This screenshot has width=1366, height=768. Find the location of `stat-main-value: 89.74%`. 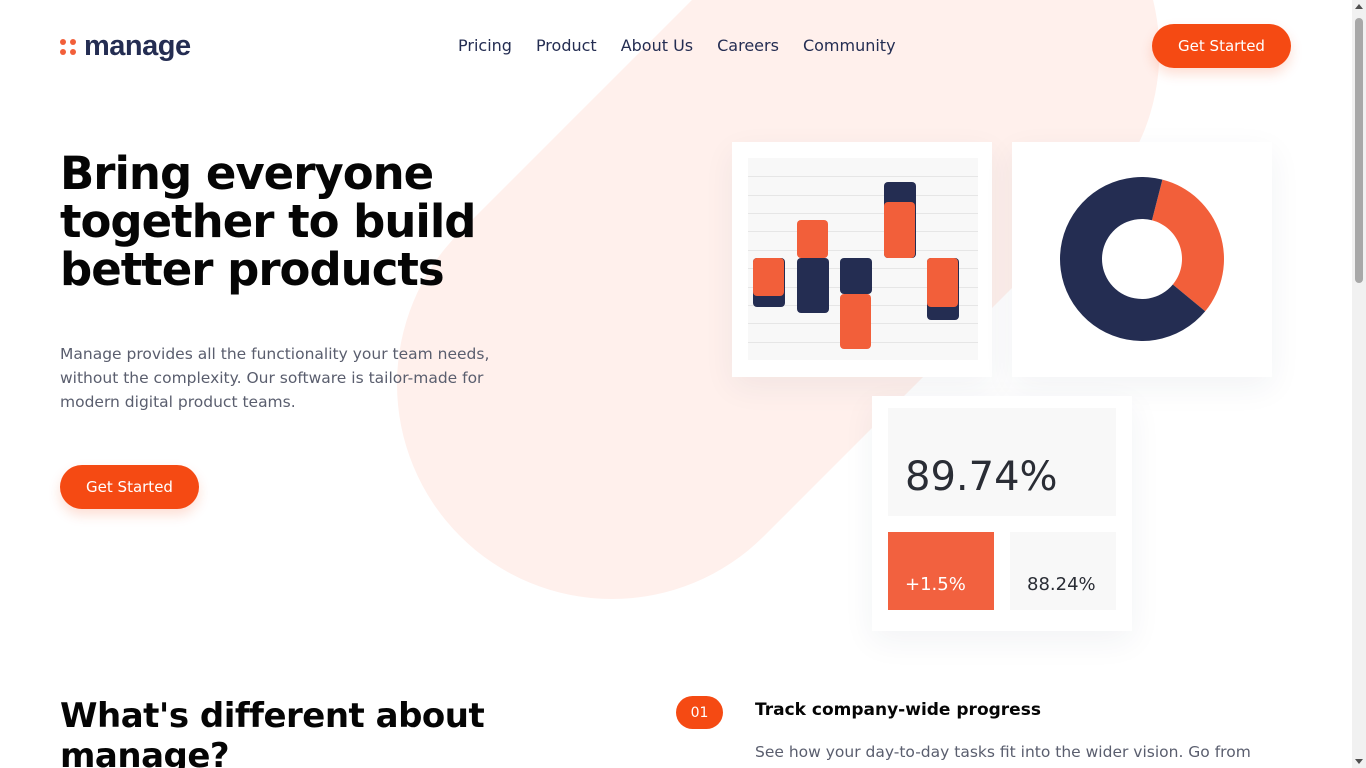

stat-main-value: 89.74% is located at coordinates (981, 477).